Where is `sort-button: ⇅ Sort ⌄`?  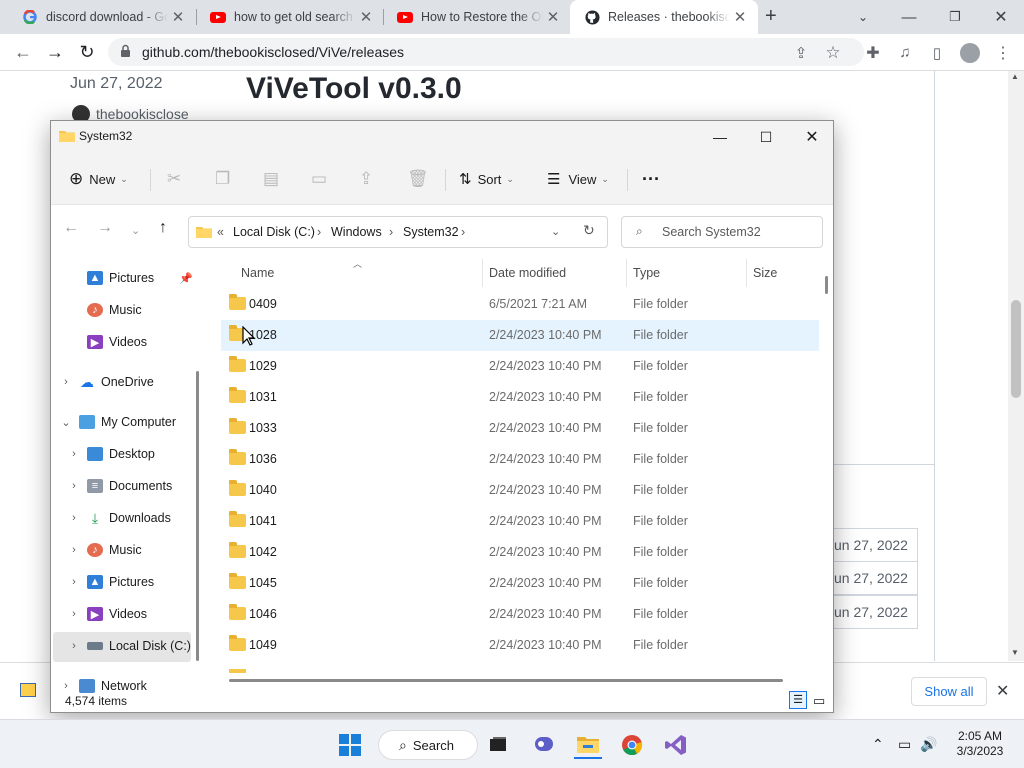
sort-button: ⇅ Sort ⌄ is located at coordinates (486, 179).